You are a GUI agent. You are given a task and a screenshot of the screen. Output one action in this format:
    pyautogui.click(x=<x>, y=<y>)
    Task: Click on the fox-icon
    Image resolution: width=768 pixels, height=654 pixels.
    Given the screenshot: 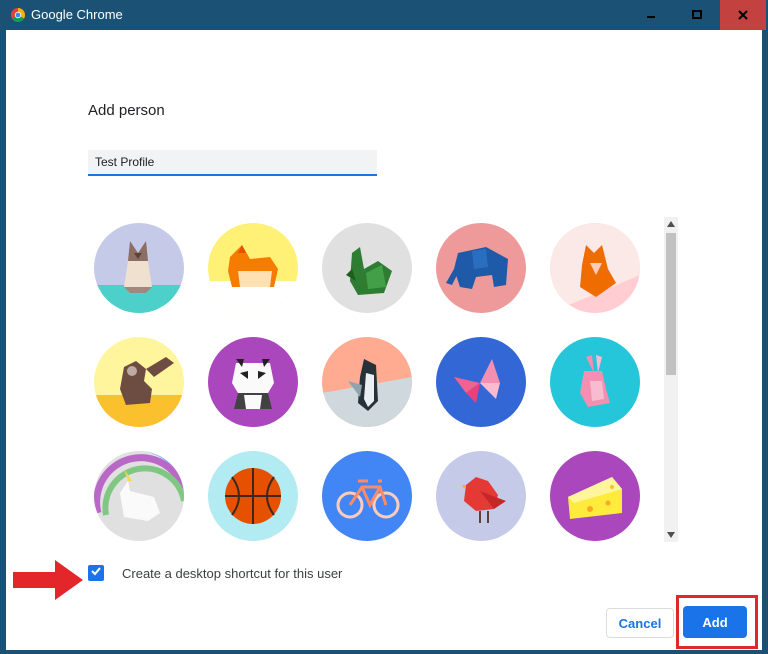 What is the action you would take?
    pyautogui.click(x=595, y=268)
    